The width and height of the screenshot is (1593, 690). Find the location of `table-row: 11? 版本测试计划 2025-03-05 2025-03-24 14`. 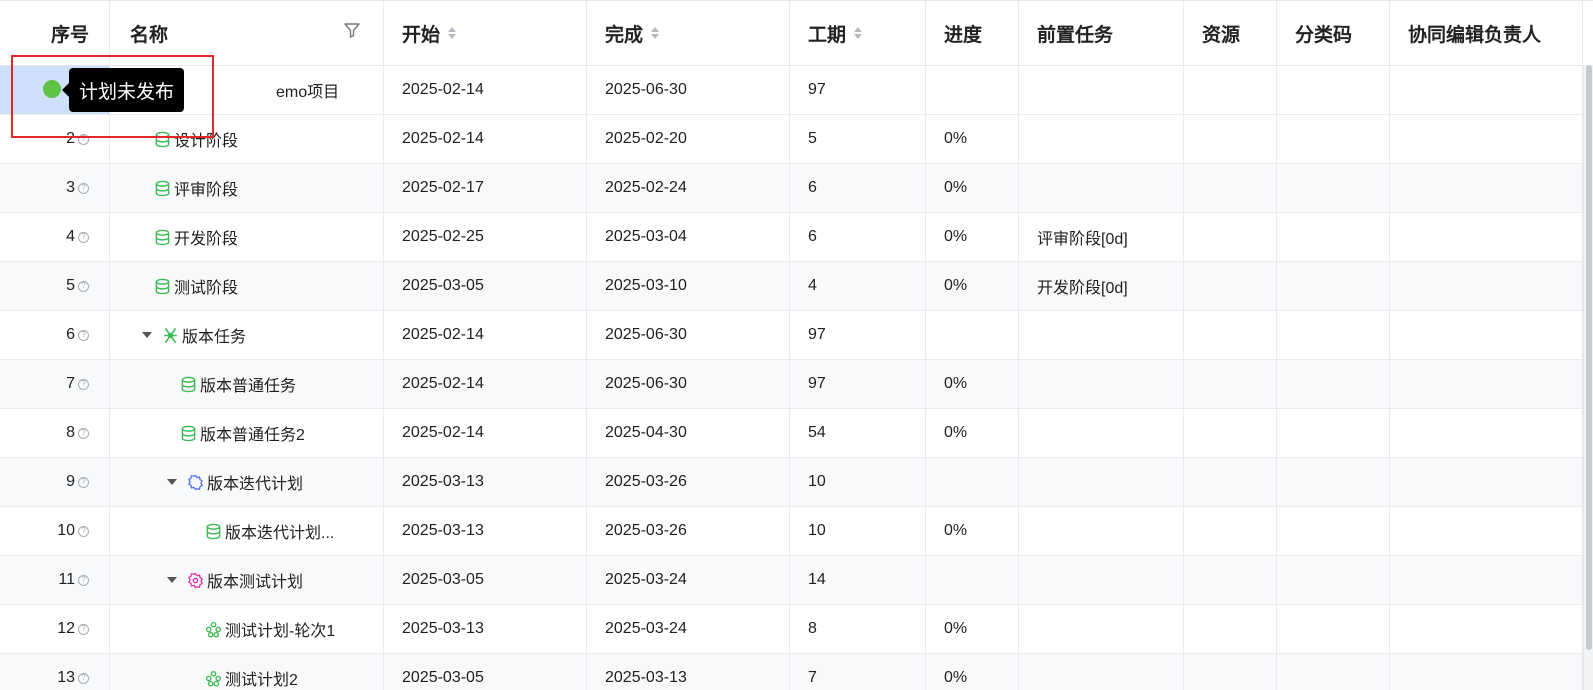

table-row: 11? 版本测试计划 2025-03-05 2025-03-24 14 is located at coordinates (796, 580).